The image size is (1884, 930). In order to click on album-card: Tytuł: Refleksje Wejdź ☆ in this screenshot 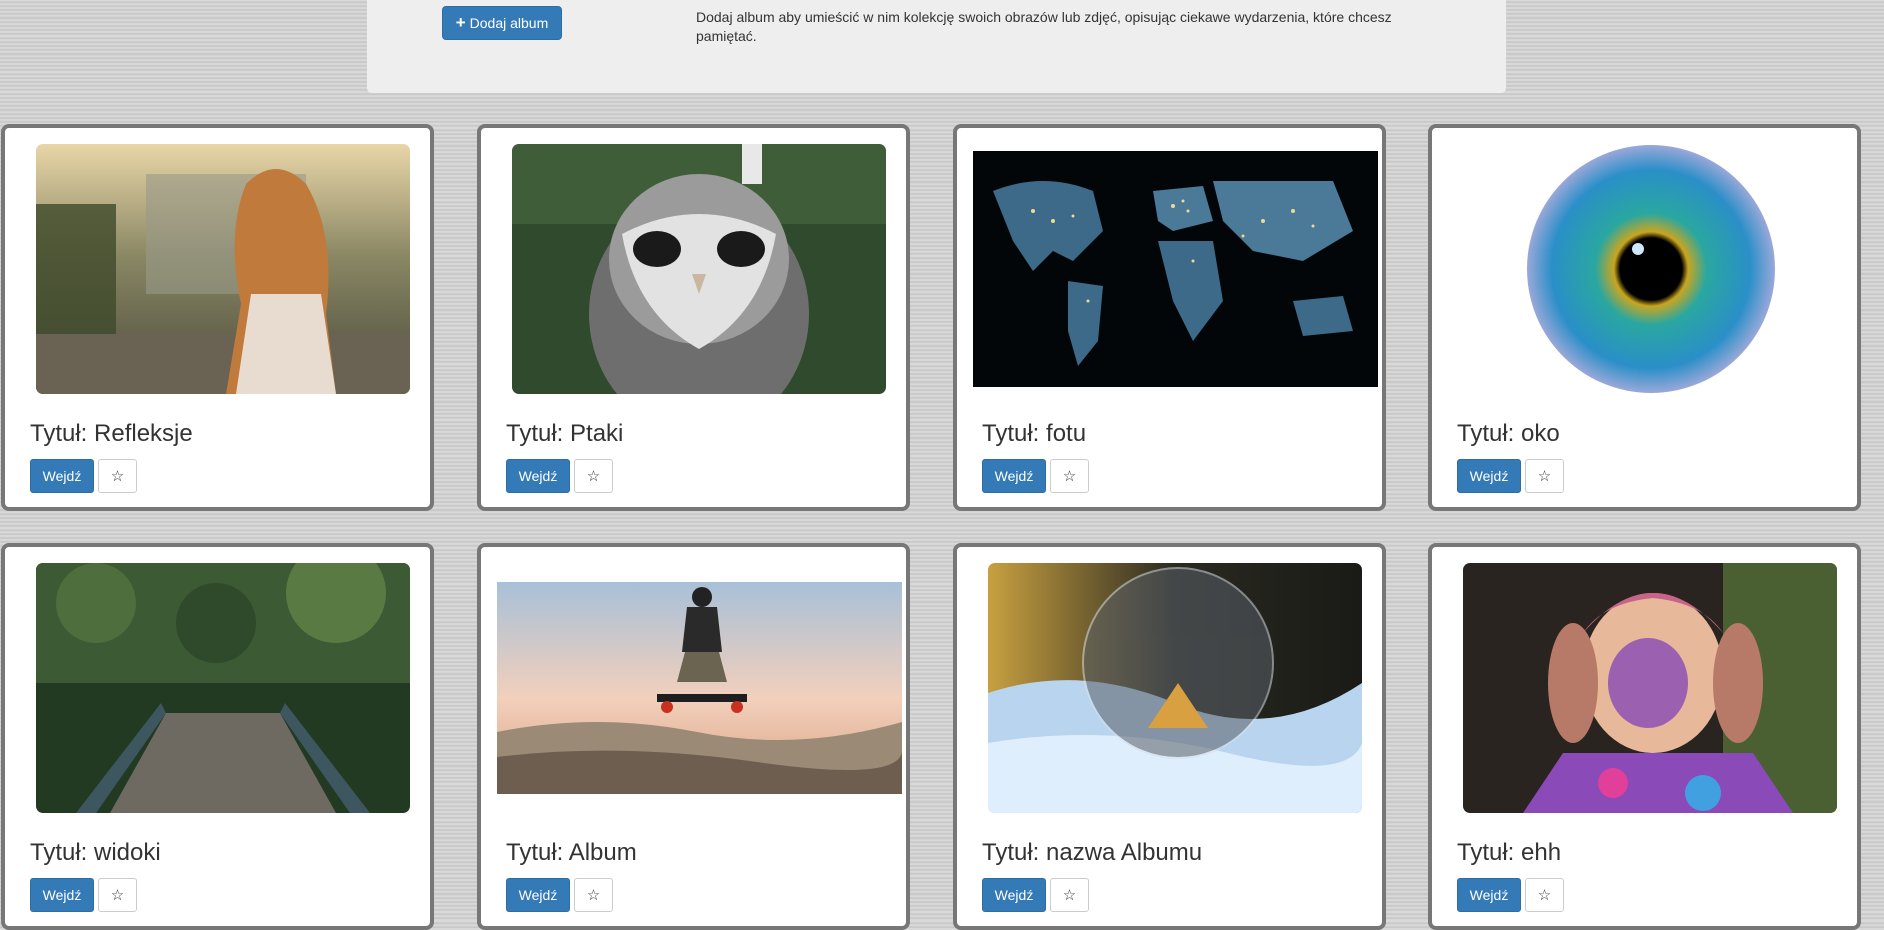, I will do `click(217, 317)`.